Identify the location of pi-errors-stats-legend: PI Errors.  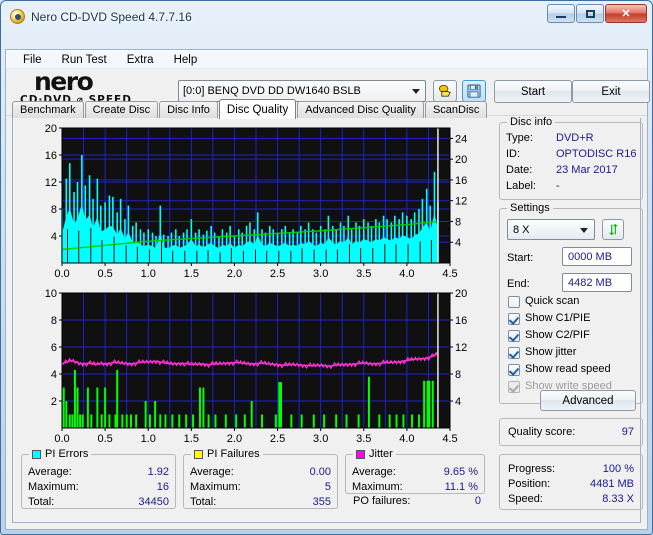
(60, 454).